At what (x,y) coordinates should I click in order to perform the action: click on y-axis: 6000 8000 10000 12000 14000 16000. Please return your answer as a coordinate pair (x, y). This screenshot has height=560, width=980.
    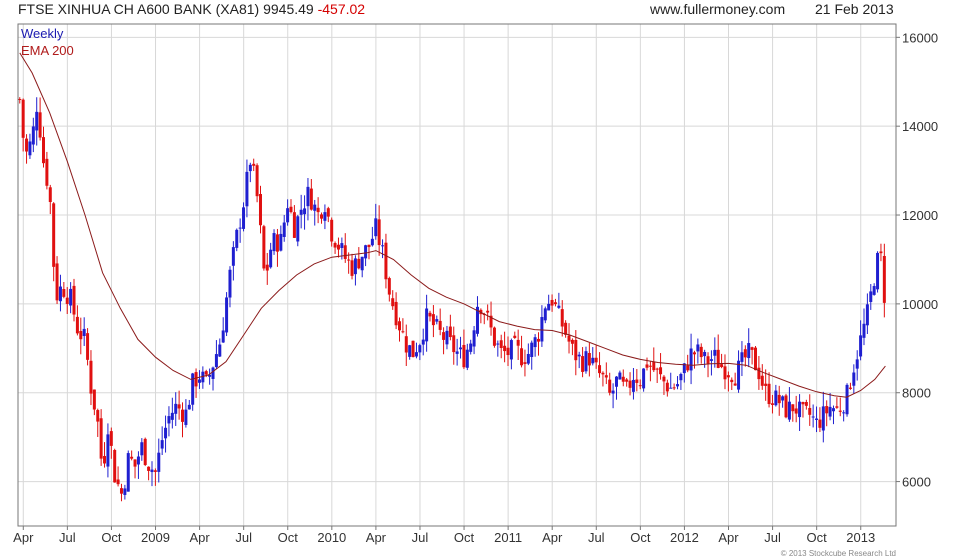
    Looking at the image, I should click on (917, 260).